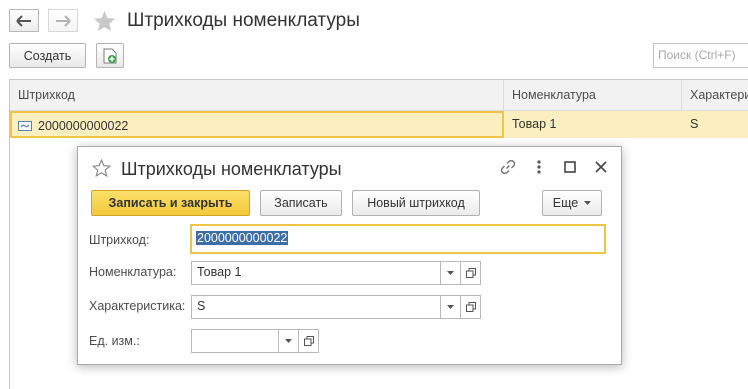 This screenshot has height=389, width=748. What do you see at coordinates (508, 167) in the screenshot?
I see `link-icon` at bounding box center [508, 167].